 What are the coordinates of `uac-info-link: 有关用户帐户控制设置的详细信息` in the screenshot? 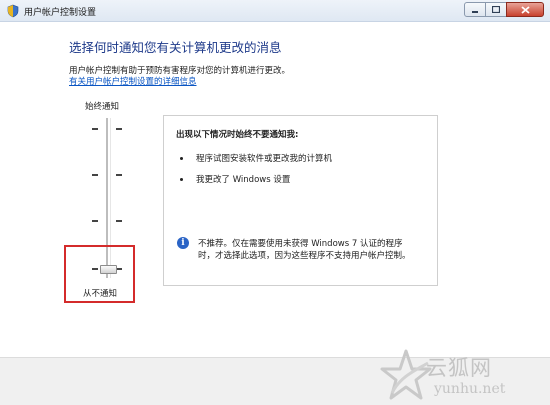 It's located at (133, 81).